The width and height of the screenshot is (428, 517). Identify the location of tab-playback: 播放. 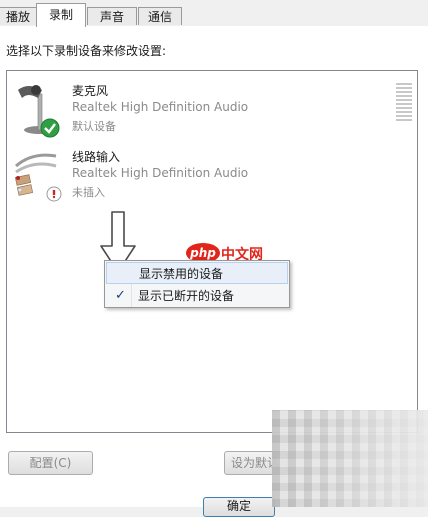
(19, 16).